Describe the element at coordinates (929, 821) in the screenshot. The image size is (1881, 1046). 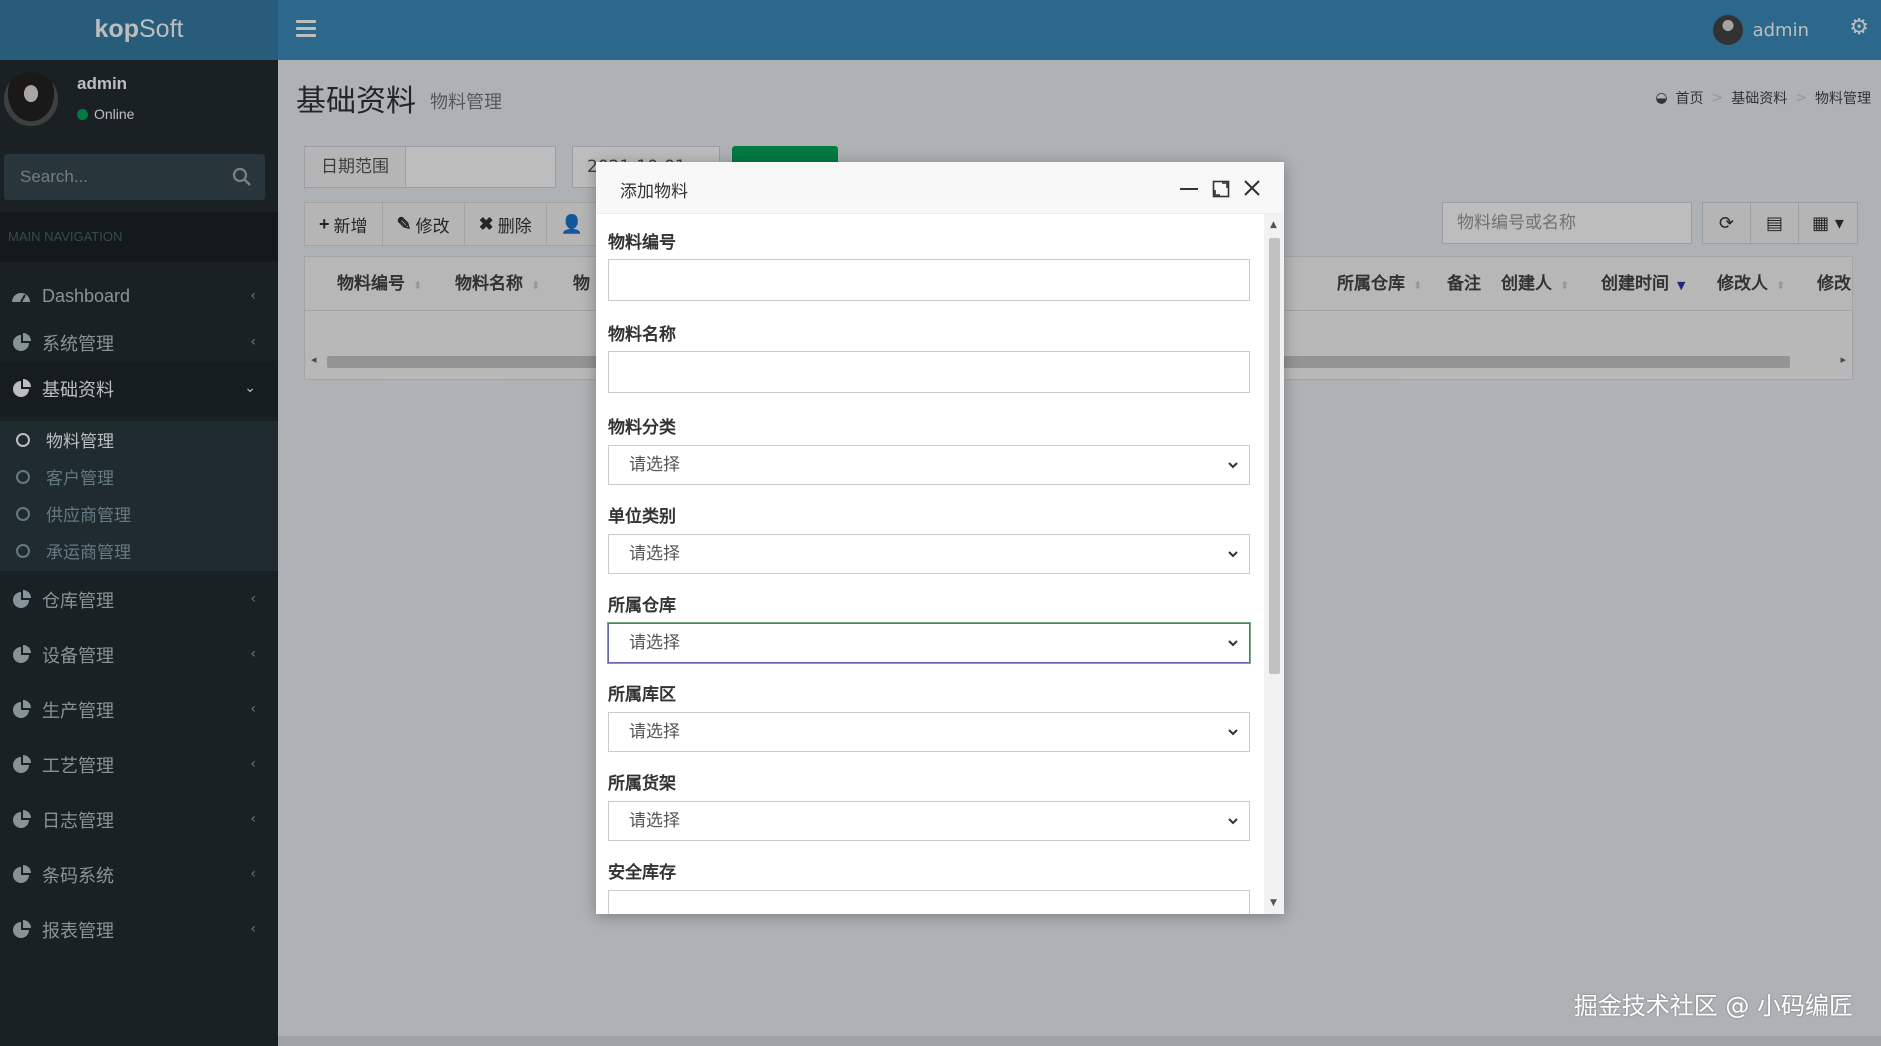
I see `shelf-select: 请选择` at that location.